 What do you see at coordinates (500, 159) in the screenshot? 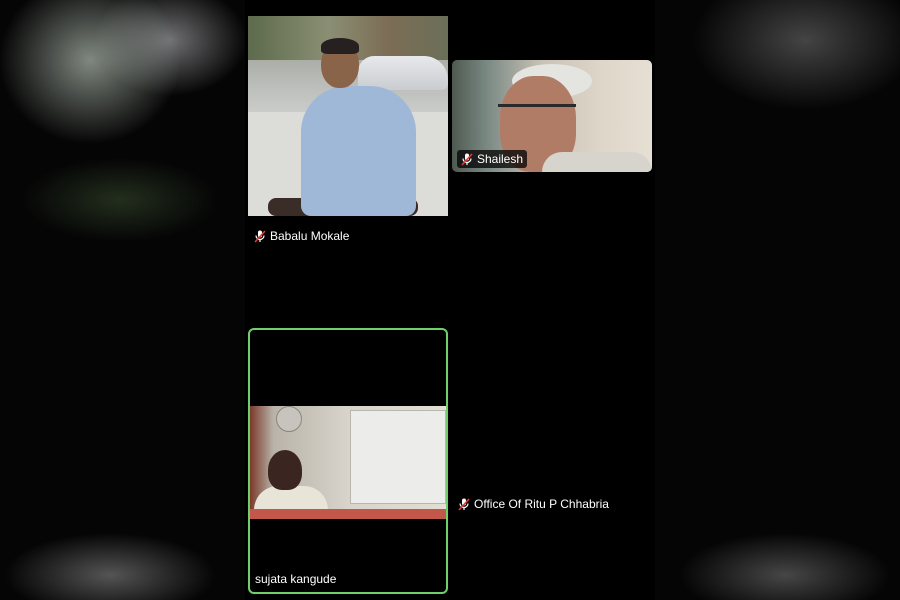
I see `participant-name: Shailesh` at bounding box center [500, 159].